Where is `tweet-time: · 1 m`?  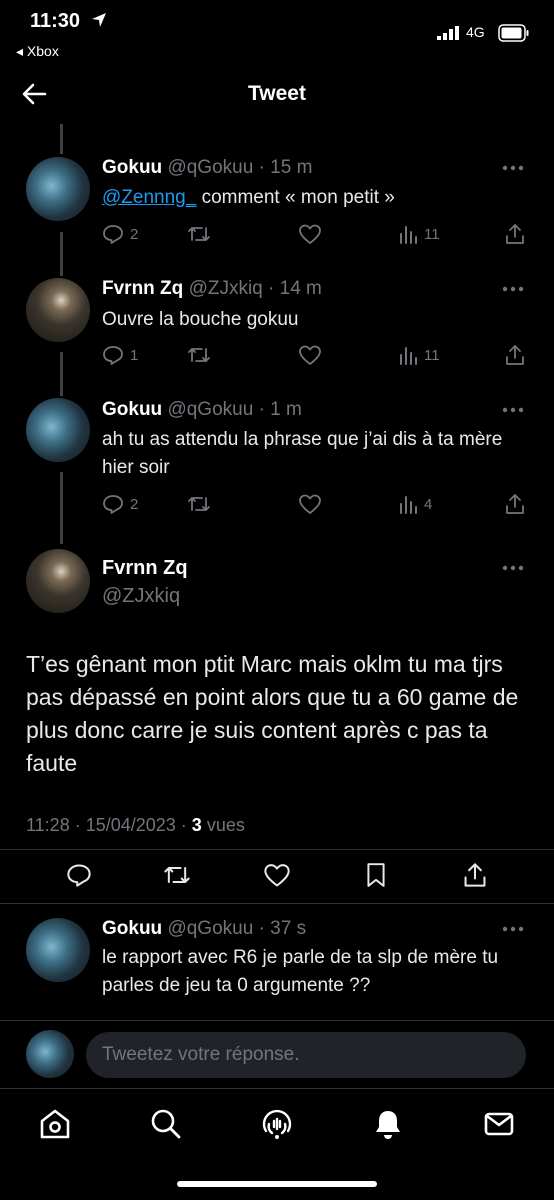 tweet-time: · 1 m is located at coordinates (280, 409).